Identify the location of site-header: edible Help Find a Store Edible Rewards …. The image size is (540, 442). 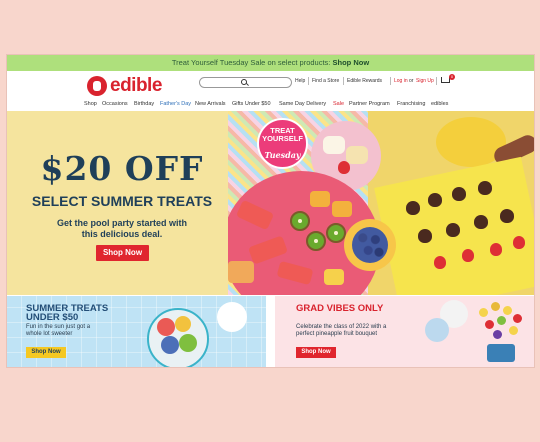
(270, 86).